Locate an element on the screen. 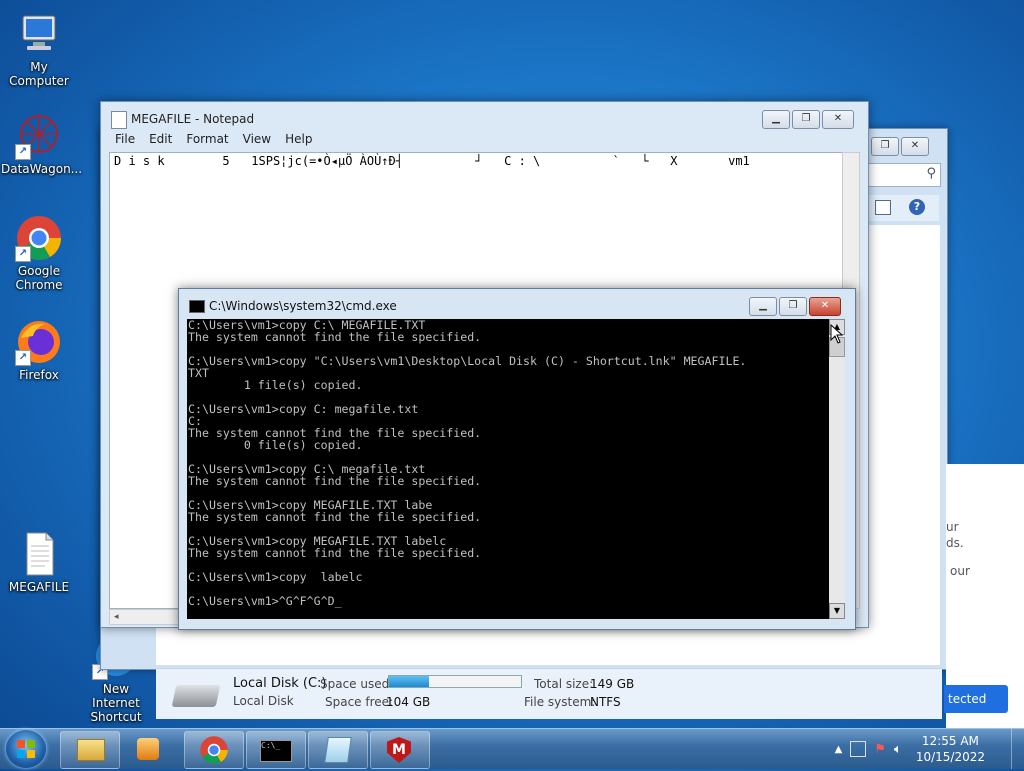 This screenshot has width=1024, height=771. desktop-icon-firefox: ↗ Firefox is located at coordinates (39, 350).